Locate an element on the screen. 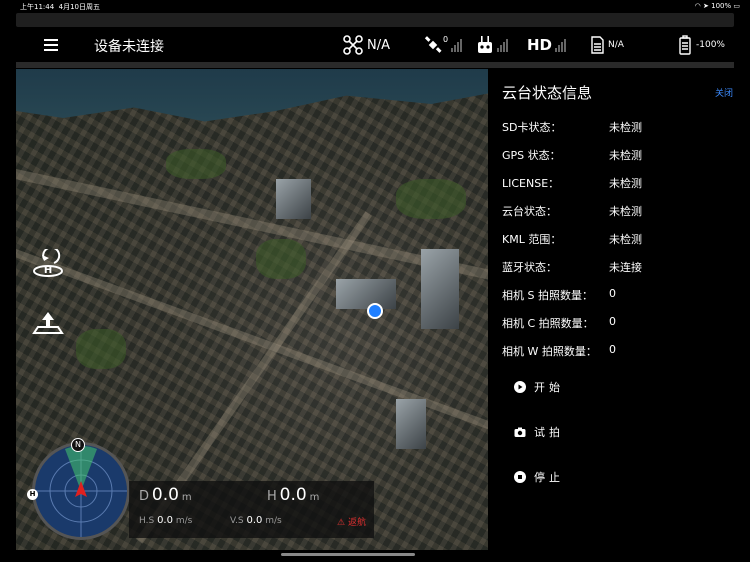 This screenshot has height=562, width=750. top-toolbar: 设备未连接 N/A 0 HD N/A -100% is located at coordinates (375, 45).